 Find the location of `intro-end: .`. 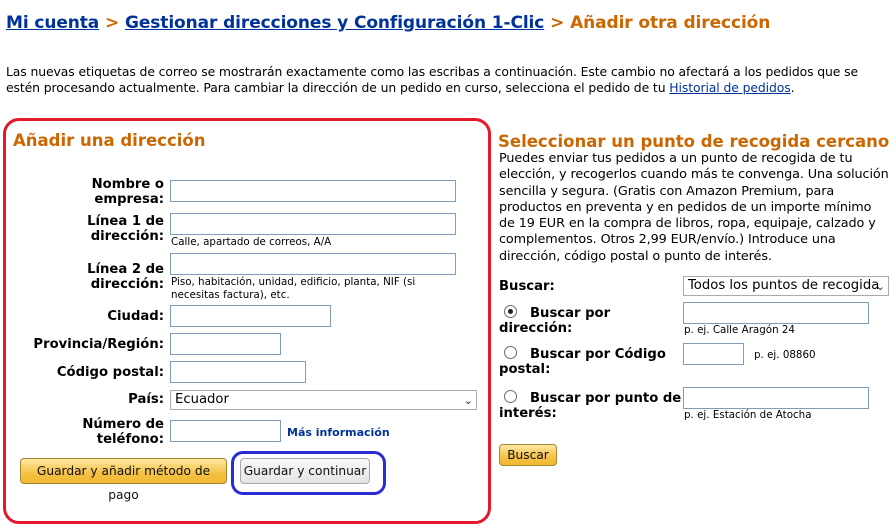

intro-end: . is located at coordinates (792, 87).